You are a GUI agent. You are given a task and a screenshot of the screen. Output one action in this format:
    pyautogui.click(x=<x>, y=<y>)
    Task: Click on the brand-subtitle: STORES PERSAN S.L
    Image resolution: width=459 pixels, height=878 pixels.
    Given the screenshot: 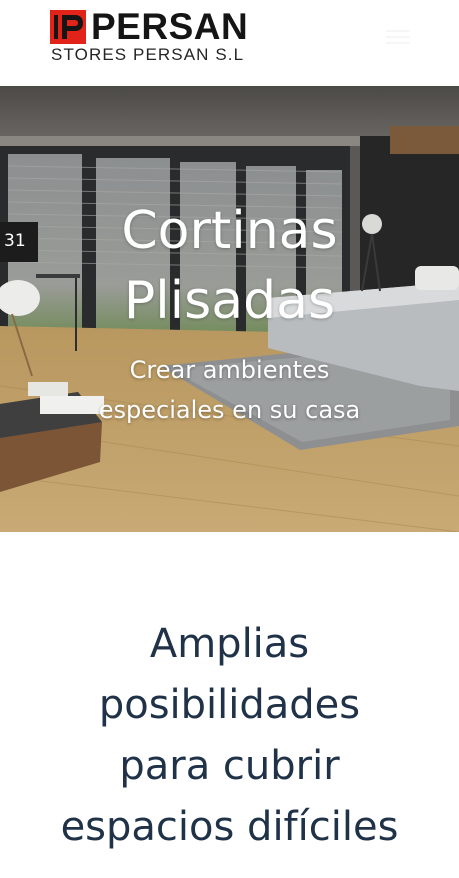 What is the action you would take?
    pyautogui.click(x=148, y=54)
    